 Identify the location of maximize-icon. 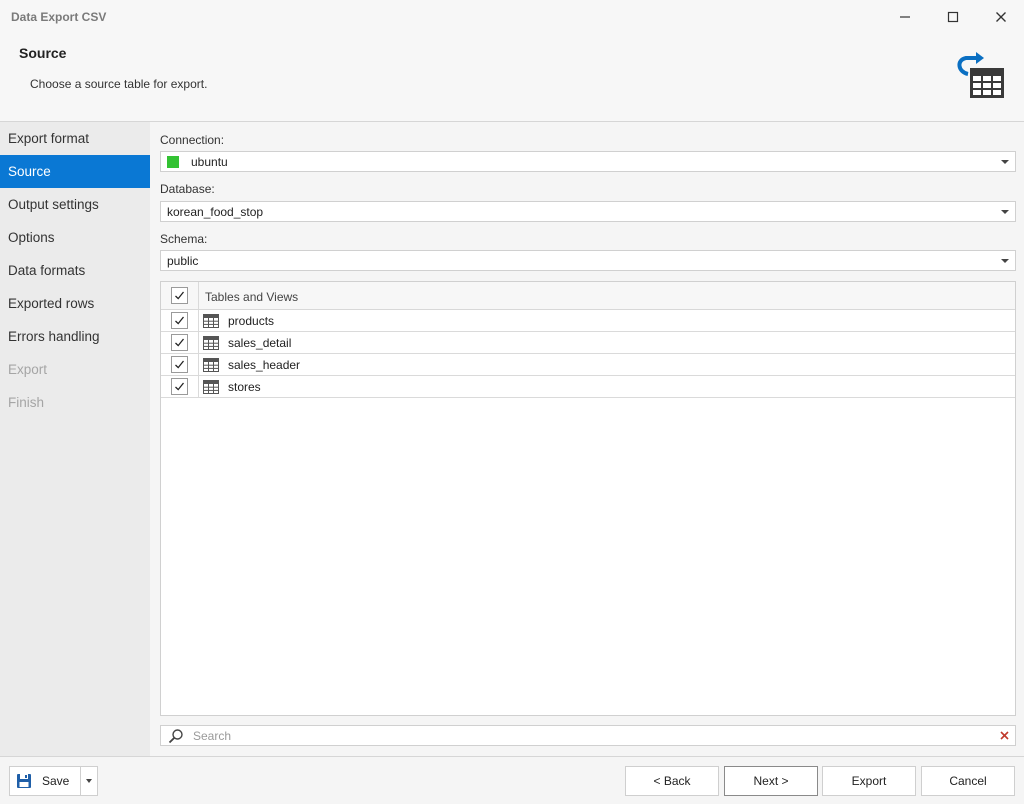
(953, 17).